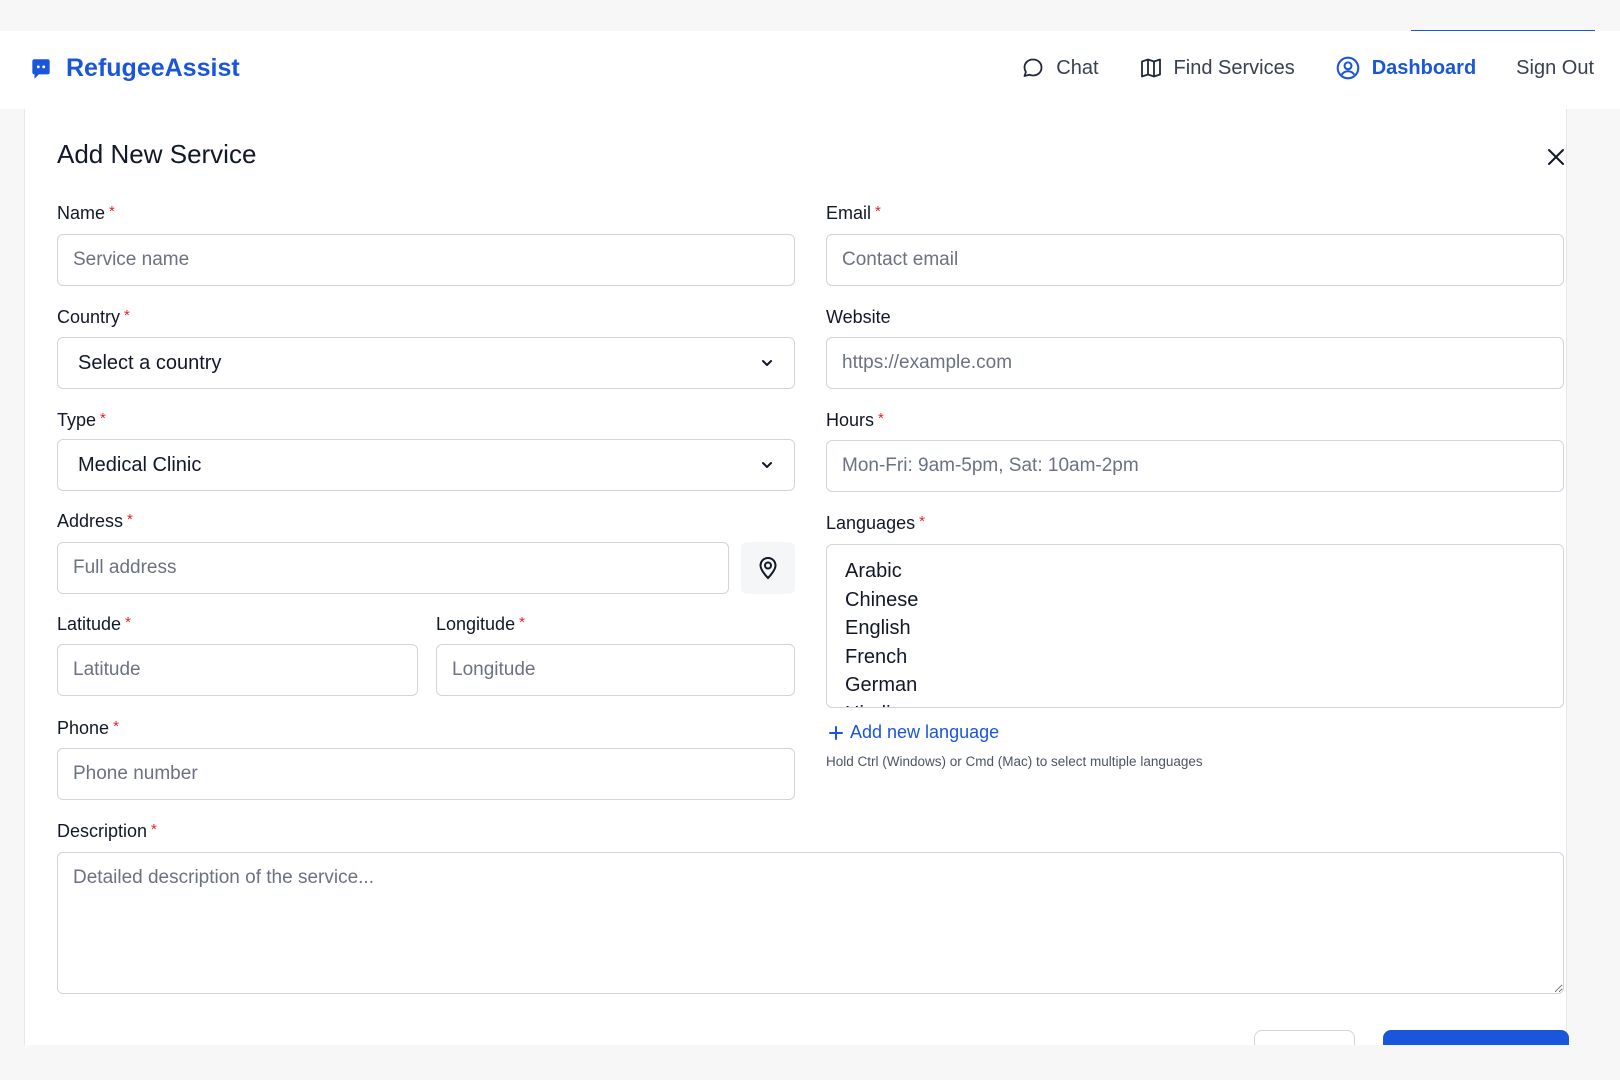 This screenshot has height=1080, width=1620. What do you see at coordinates (88, 728) in the screenshot?
I see `phone-label: Phone *` at bounding box center [88, 728].